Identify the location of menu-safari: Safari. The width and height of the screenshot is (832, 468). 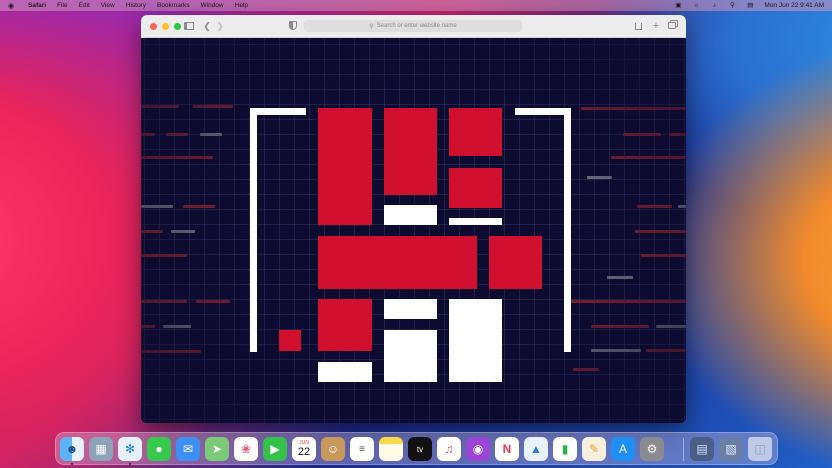
(37, 5).